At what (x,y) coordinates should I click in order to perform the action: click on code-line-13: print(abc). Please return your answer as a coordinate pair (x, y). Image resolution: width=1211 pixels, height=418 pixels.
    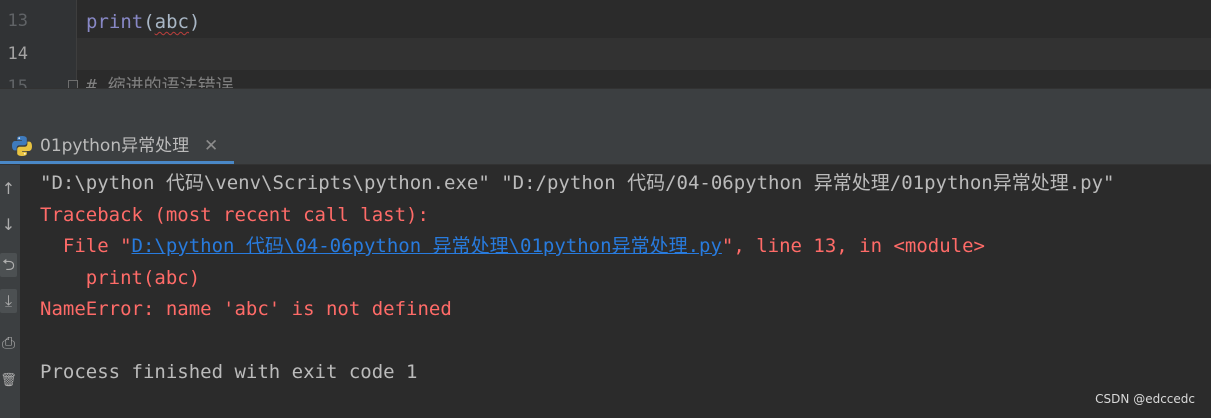
    Looking at the image, I should click on (143, 22).